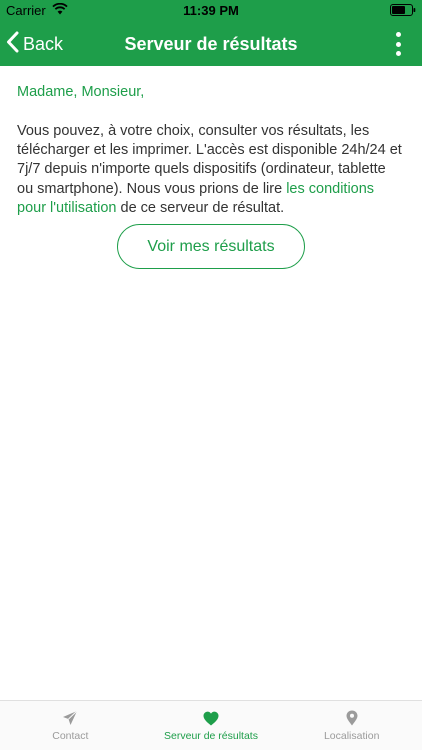 The height and width of the screenshot is (750, 422). I want to click on tab-results: Serveur de résultats, so click(211, 725).